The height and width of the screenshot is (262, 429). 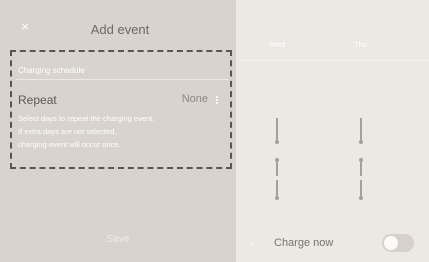 What do you see at coordinates (120, 29) in the screenshot?
I see `page-title: Add event` at bounding box center [120, 29].